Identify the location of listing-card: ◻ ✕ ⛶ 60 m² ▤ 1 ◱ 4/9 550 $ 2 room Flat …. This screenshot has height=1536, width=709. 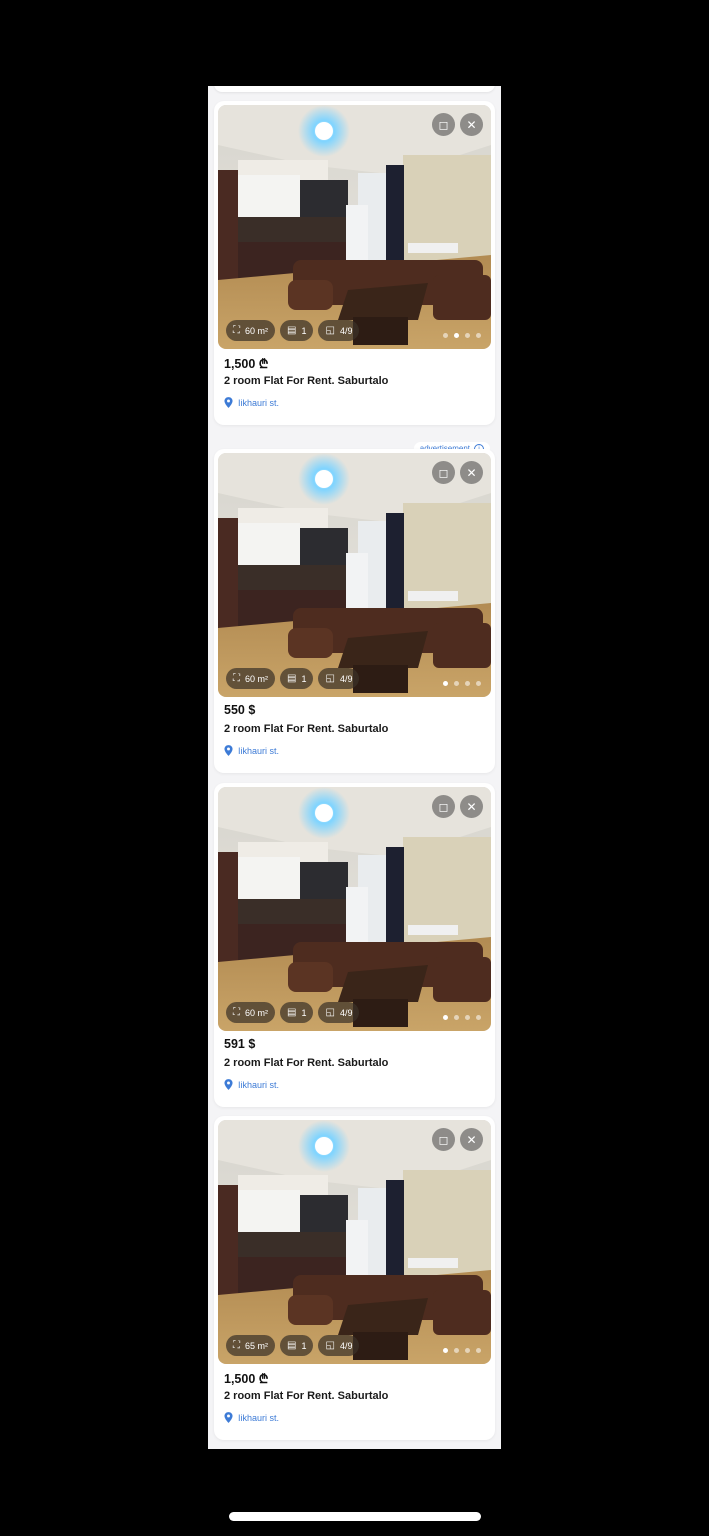
(354, 611).